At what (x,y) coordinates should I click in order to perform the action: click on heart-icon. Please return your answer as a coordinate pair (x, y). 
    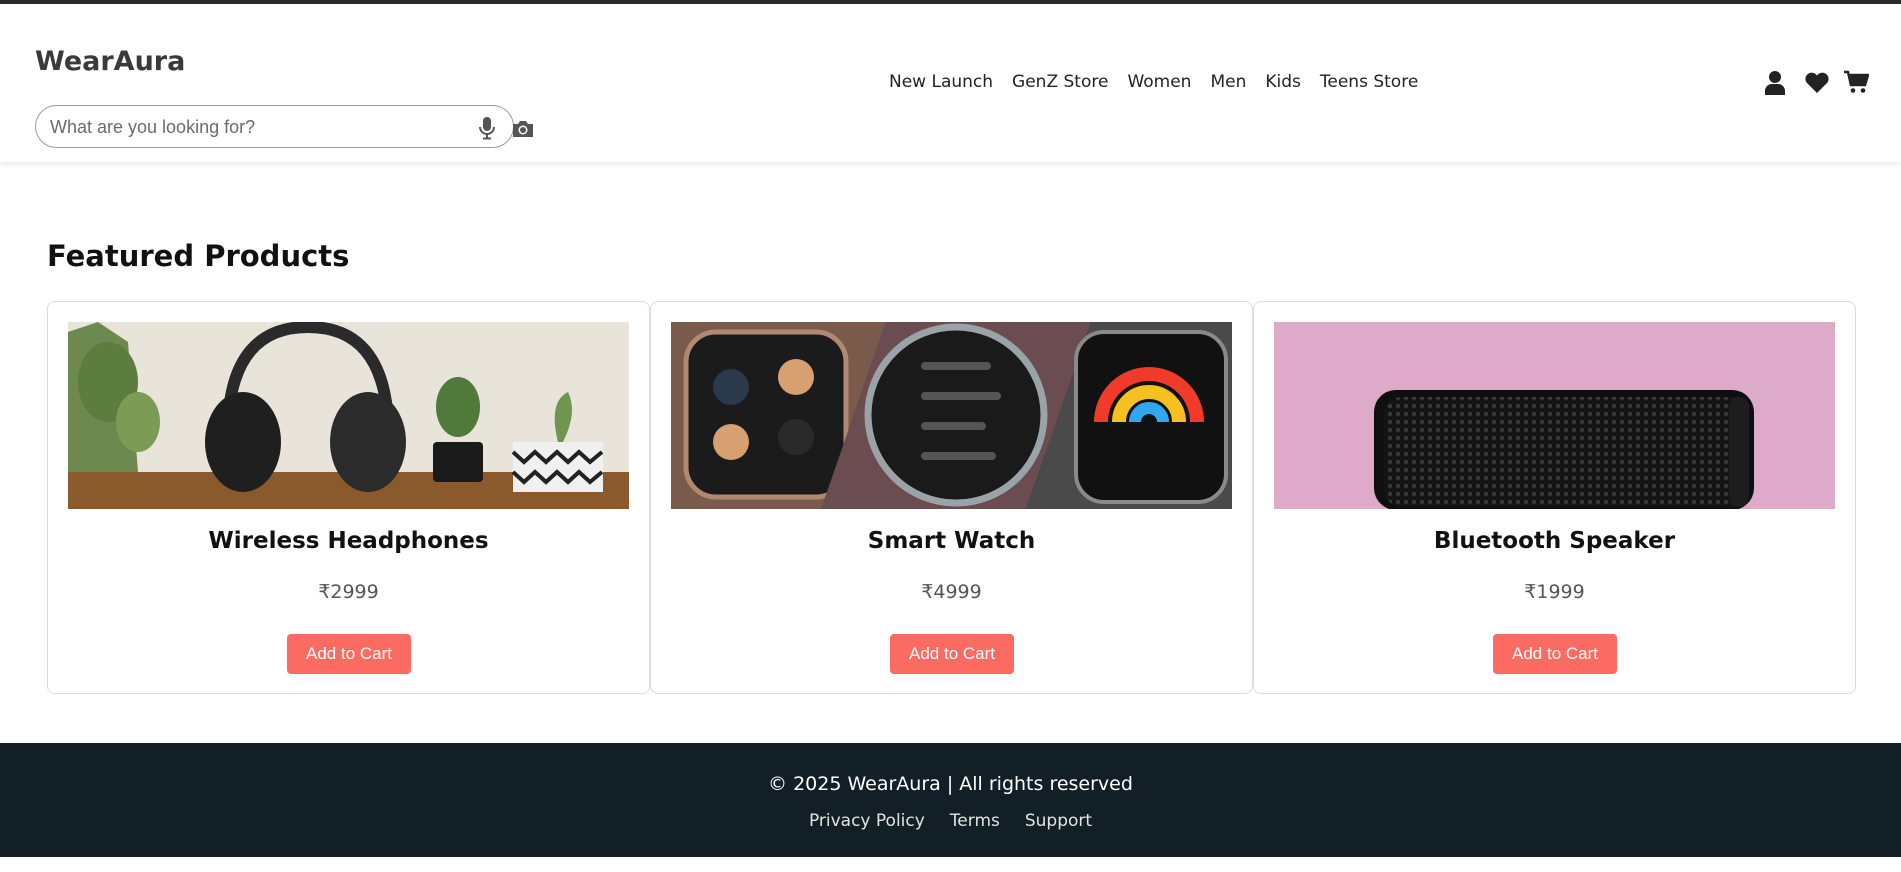
    Looking at the image, I should click on (1817, 83).